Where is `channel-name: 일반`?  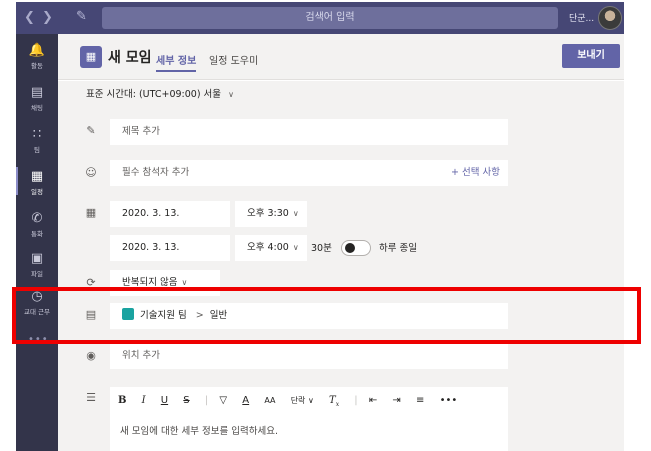
channel-name: 일반 is located at coordinates (218, 315).